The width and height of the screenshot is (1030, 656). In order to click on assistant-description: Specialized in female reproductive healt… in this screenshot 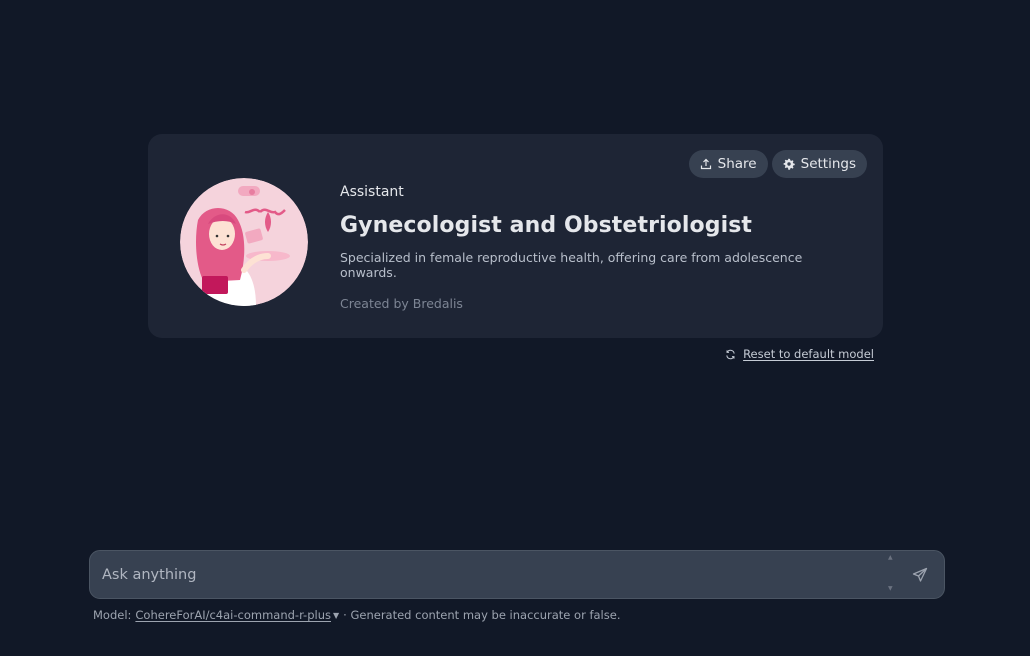, I will do `click(571, 265)`.